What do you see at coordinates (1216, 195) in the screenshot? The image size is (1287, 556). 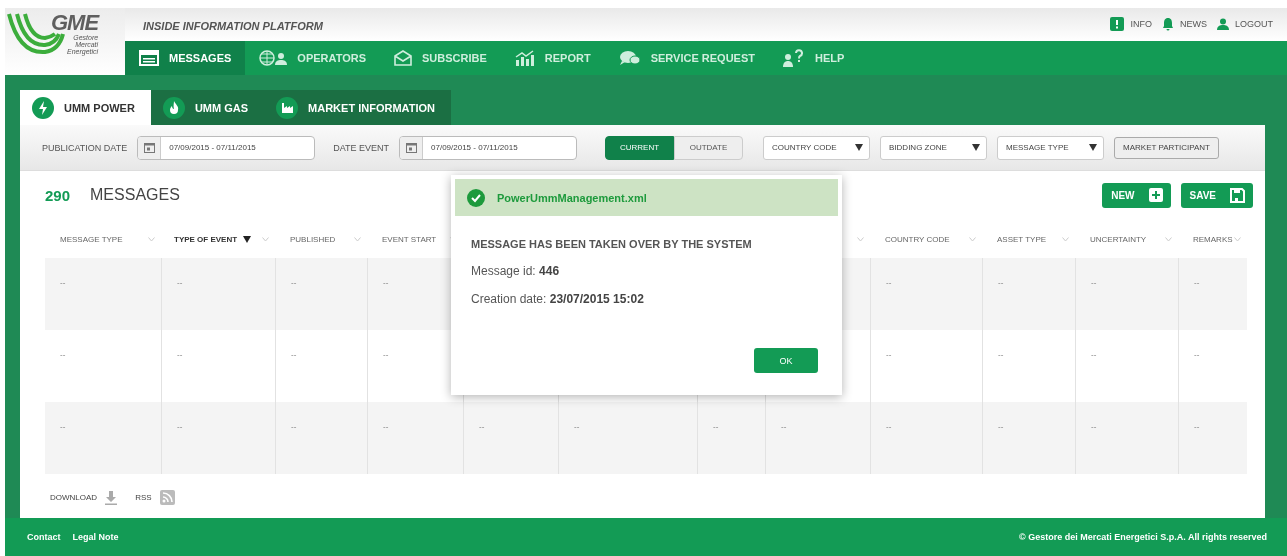 I see `save-button: SAVE` at bounding box center [1216, 195].